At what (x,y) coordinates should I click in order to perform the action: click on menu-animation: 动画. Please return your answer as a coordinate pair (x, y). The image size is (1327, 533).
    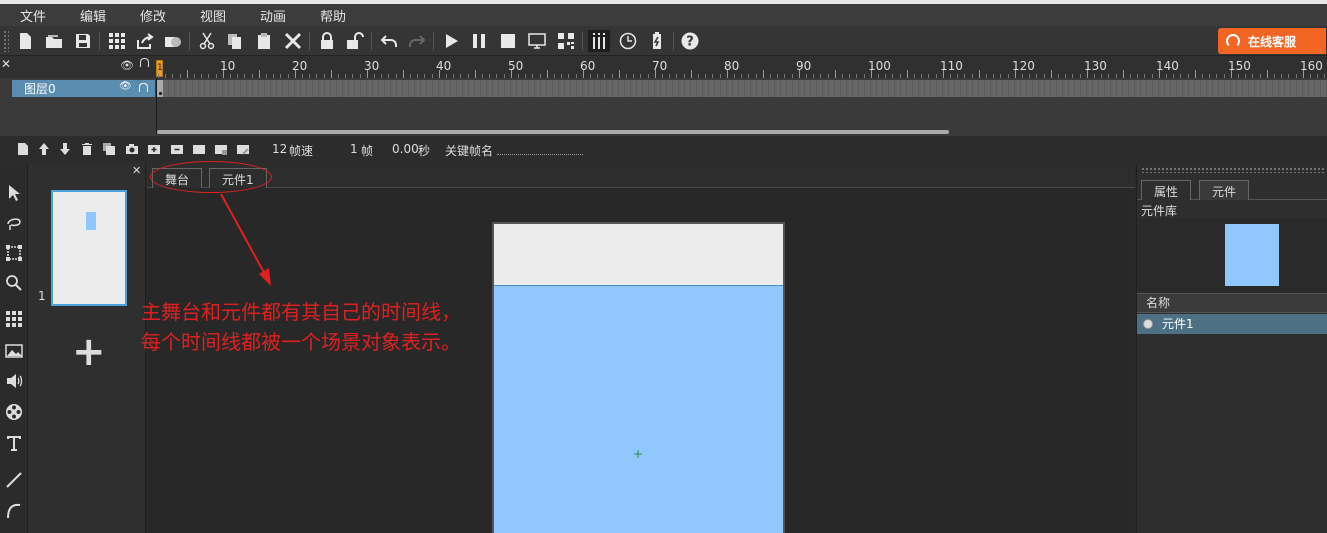
    Looking at the image, I should click on (273, 15).